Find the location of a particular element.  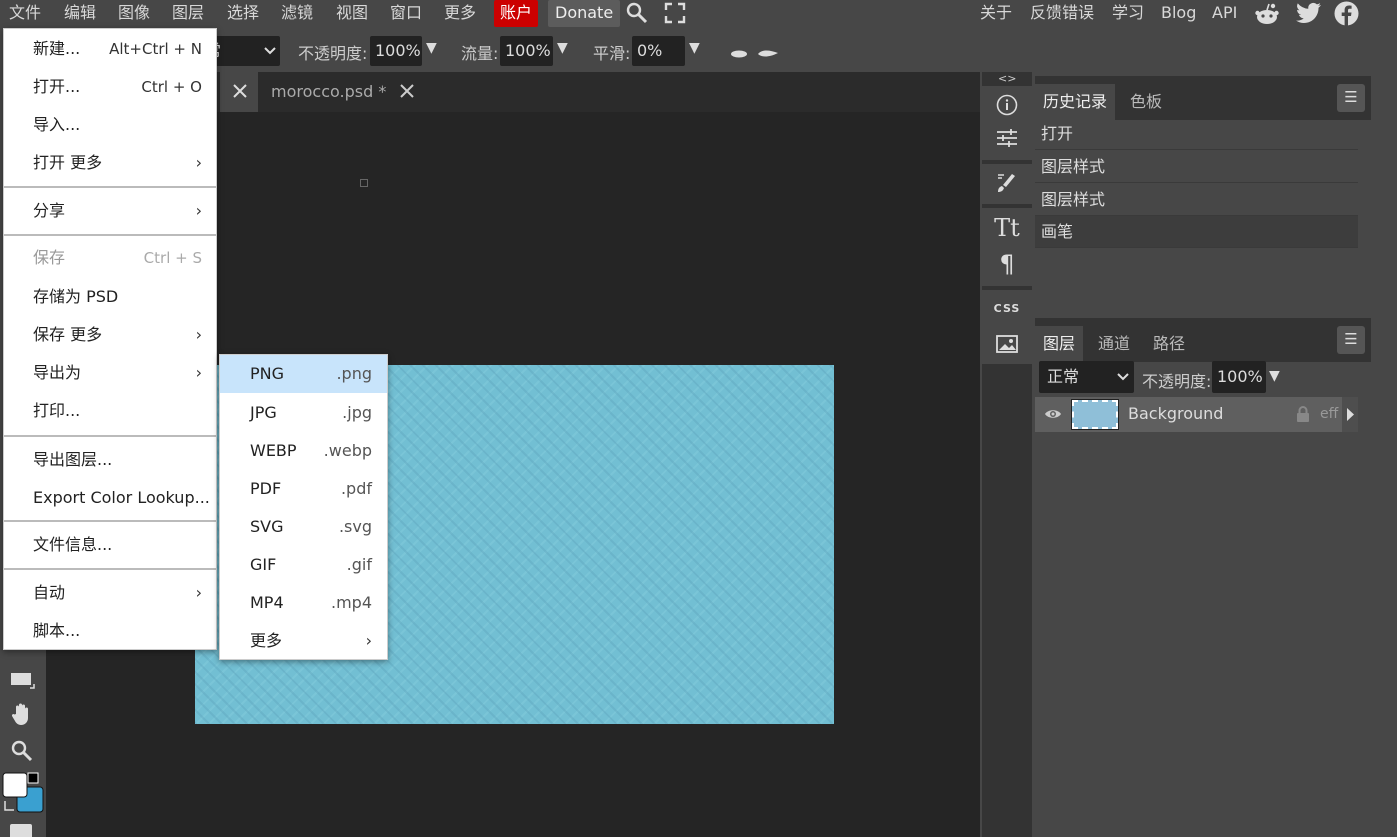

account-button: 账户 is located at coordinates (516, 13).